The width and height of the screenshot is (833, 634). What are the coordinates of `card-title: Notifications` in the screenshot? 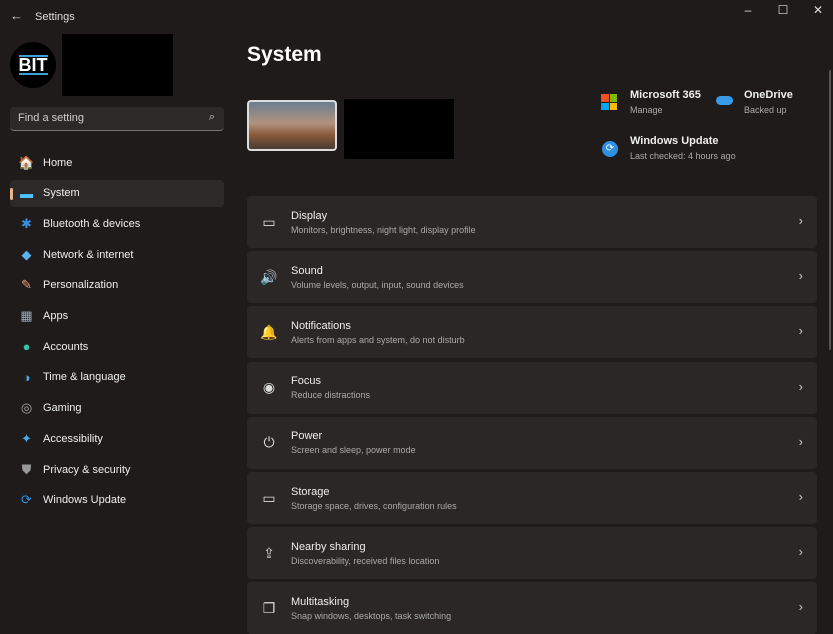 It's located at (321, 325).